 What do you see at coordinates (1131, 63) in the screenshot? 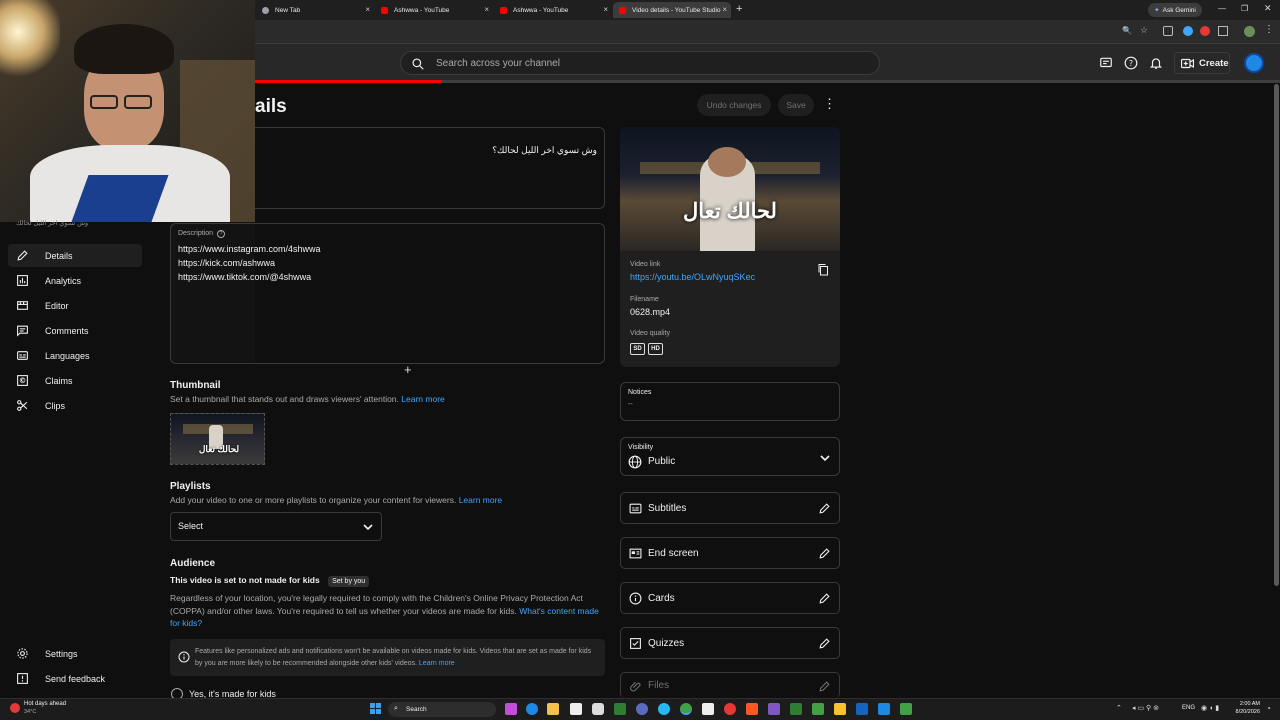
I see `help-icon: ?` at bounding box center [1131, 63].